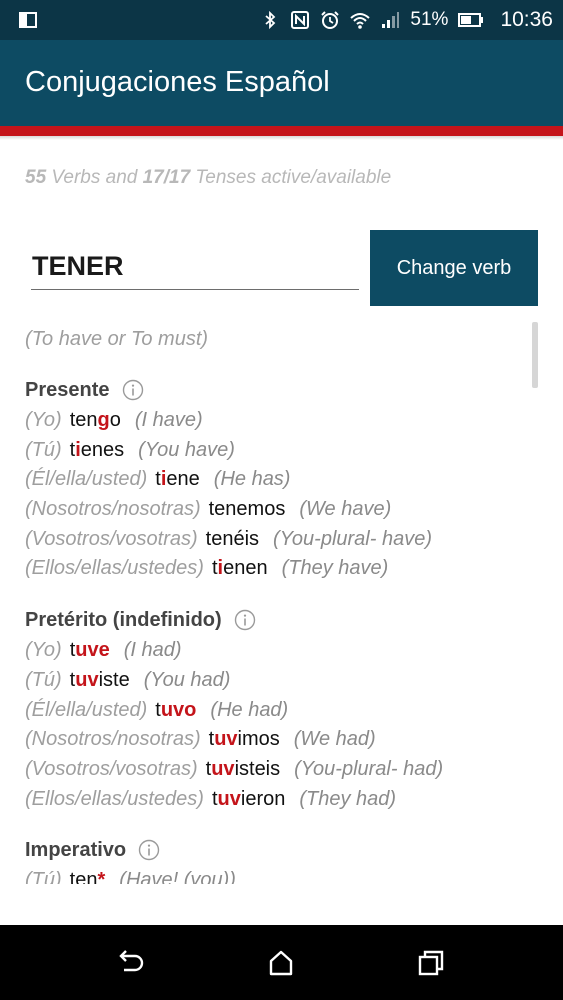 The height and width of the screenshot is (1000, 563). Describe the element at coordinates (275, 681) in the screenshot. I see `conjugation-row: (Tú) tuviste (You had)` at that location.